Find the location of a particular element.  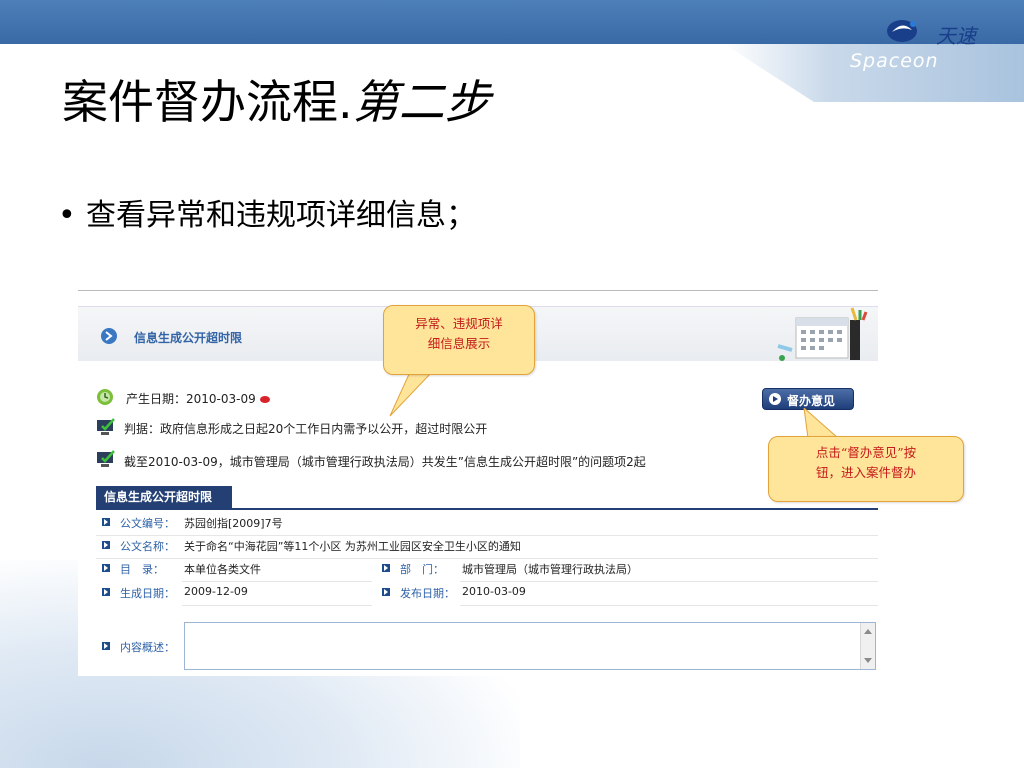

field-row-summary: 内容概述： is located at coordinates (146, 647).